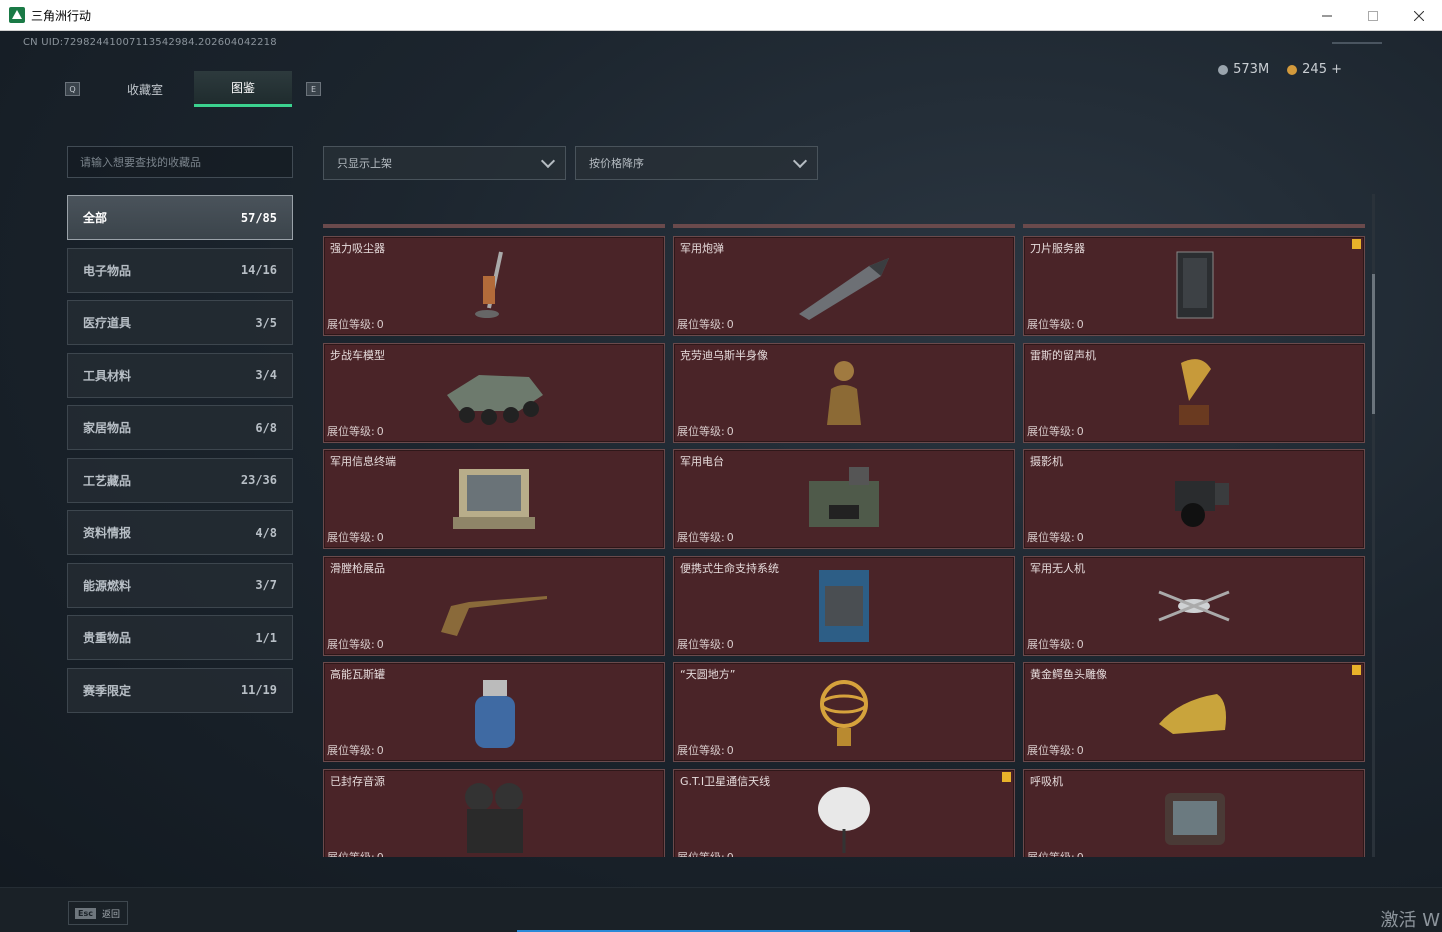 The height and width of the screenshot is (932, 1442). What do you see at coordinates (494, 226) in the screenshot?
I see `partial-card-edge` at bounding box center [494, 226].